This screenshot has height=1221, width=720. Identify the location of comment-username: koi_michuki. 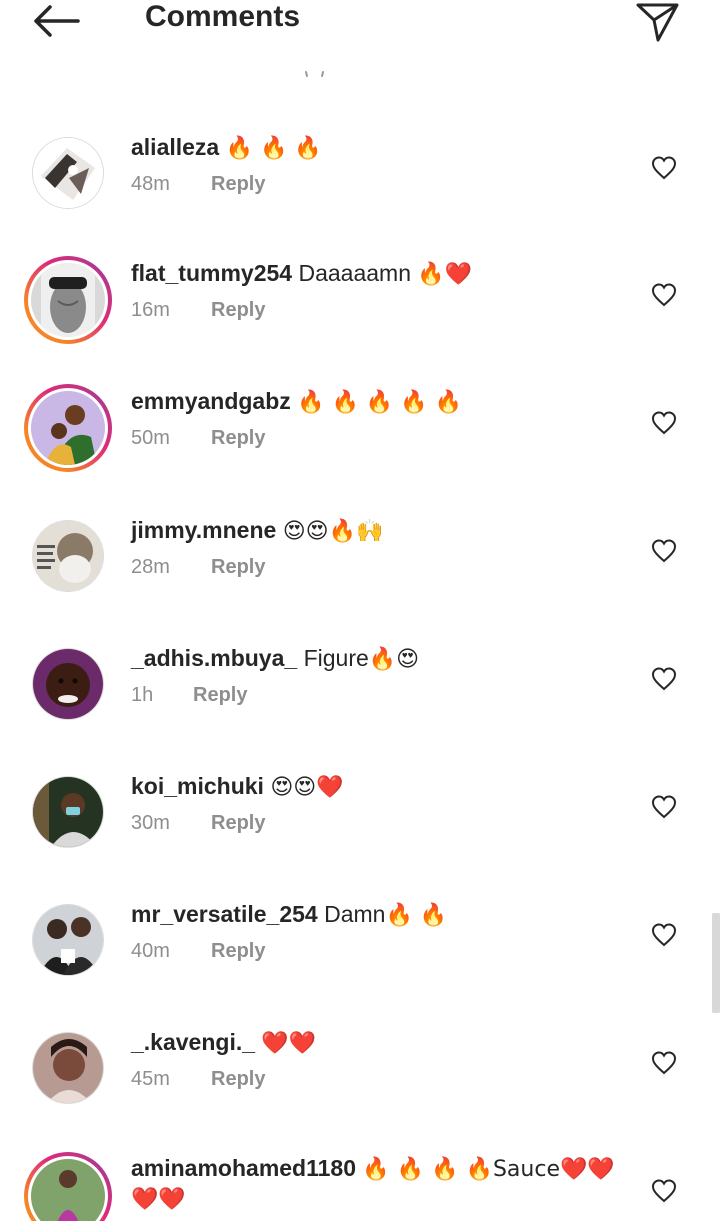
(197, 786).